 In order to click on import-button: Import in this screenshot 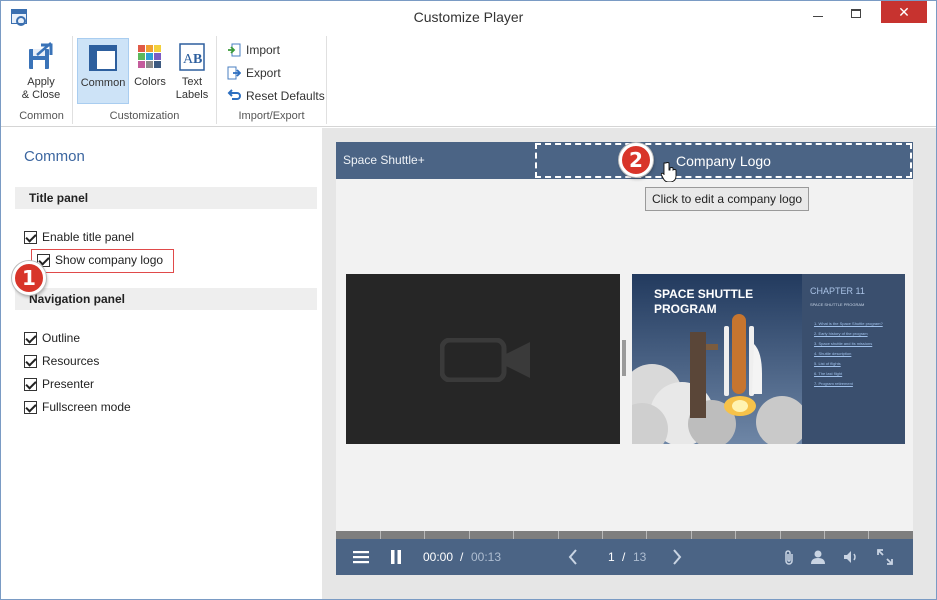, I will do `click(253, 50)`.